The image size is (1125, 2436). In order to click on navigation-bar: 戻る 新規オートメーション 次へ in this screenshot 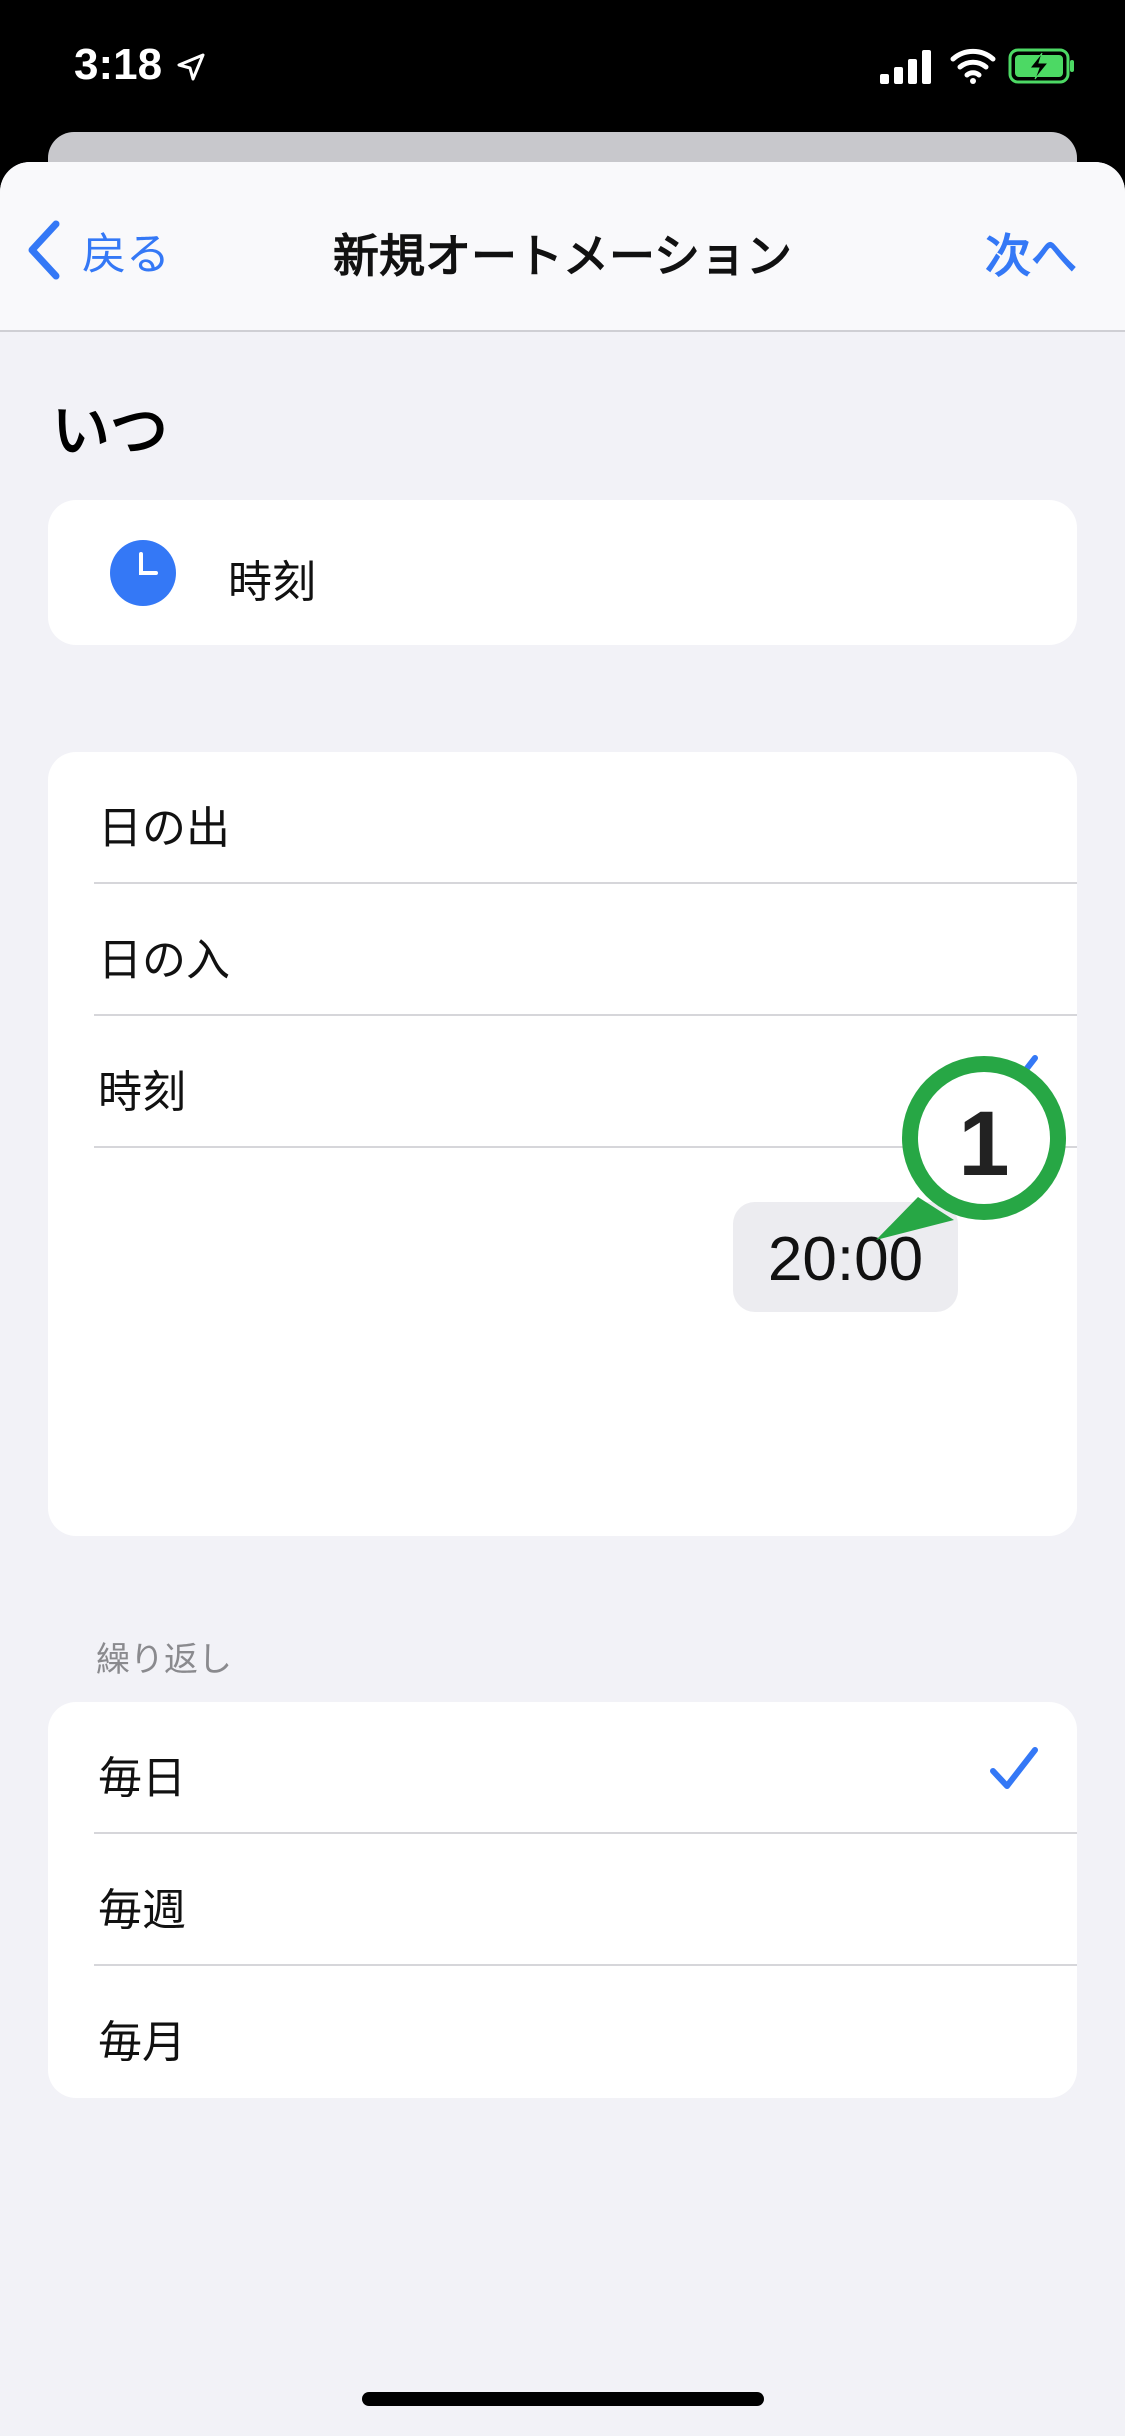, I will do `click(562, 247)`.